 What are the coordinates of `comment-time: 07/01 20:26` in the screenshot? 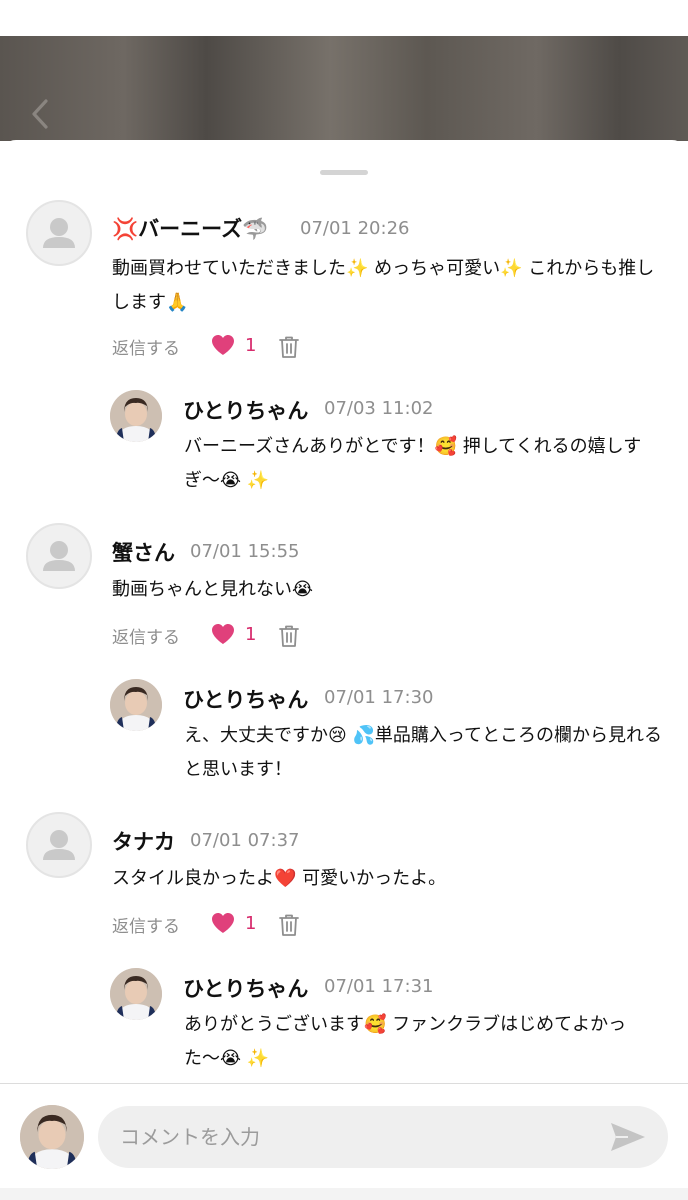 It's located at (355, 228).